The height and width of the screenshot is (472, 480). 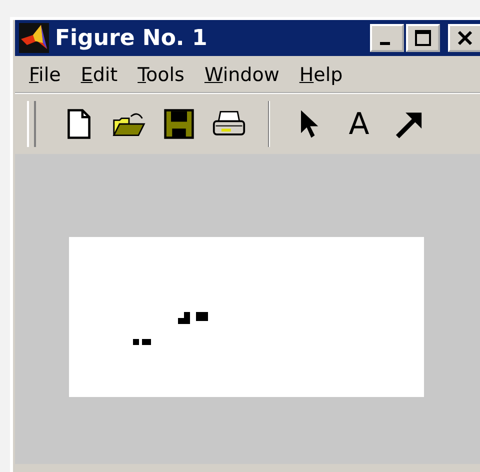 I want to click on maximize-icon, so click(x=423, y=38).